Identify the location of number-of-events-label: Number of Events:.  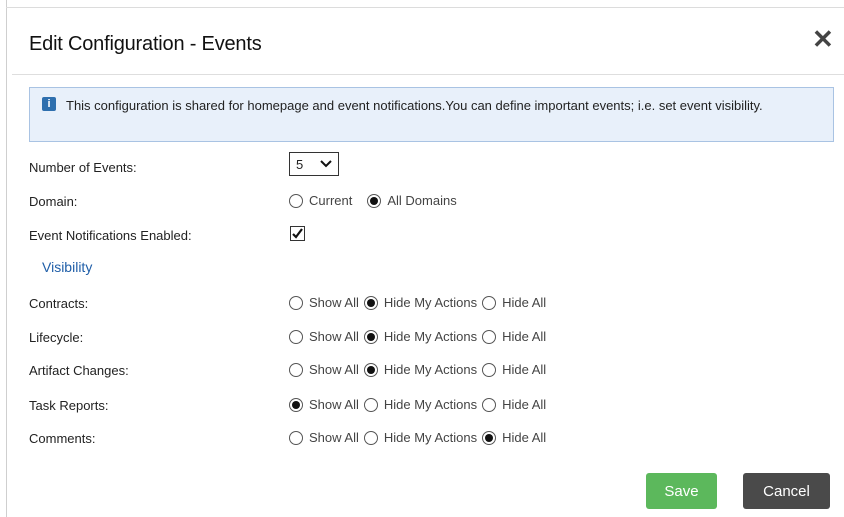
(83, 167).